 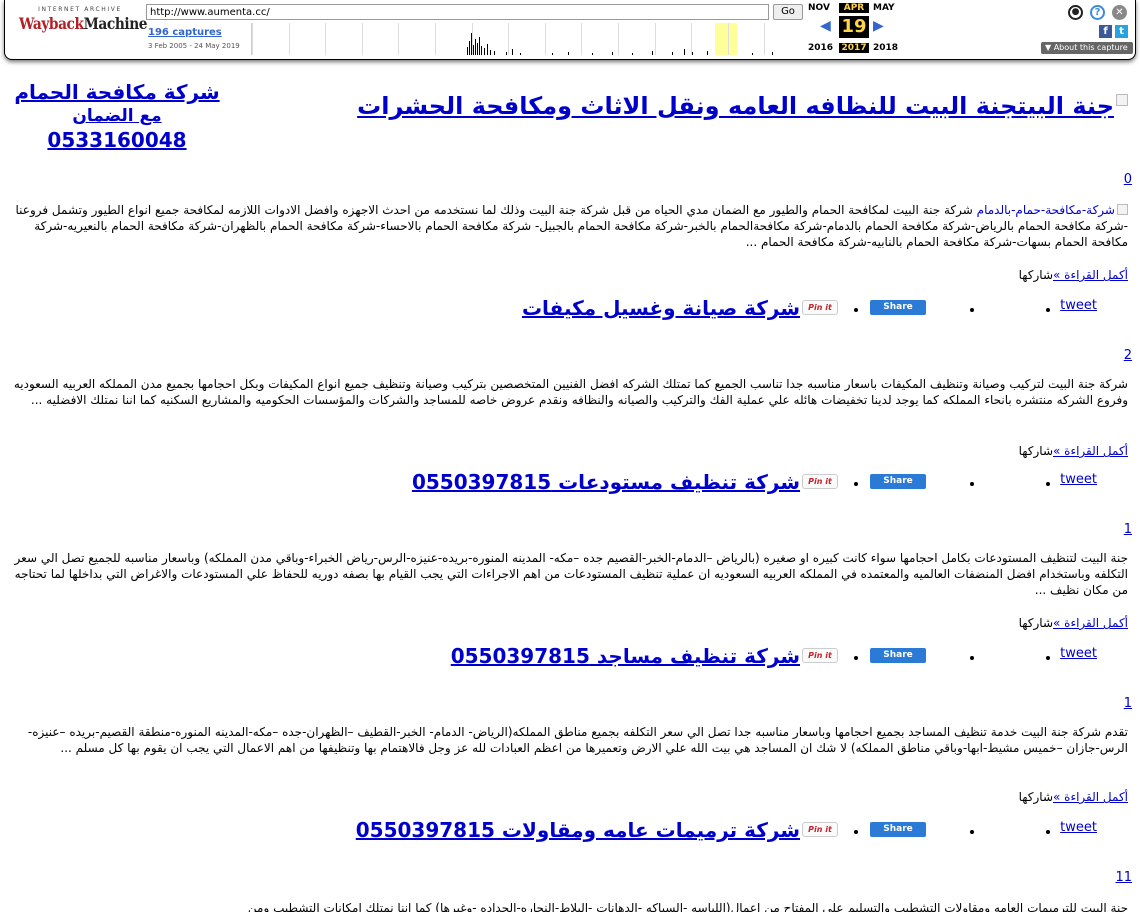 I want to click on capture-sparkline, so click(x=526, y=39).